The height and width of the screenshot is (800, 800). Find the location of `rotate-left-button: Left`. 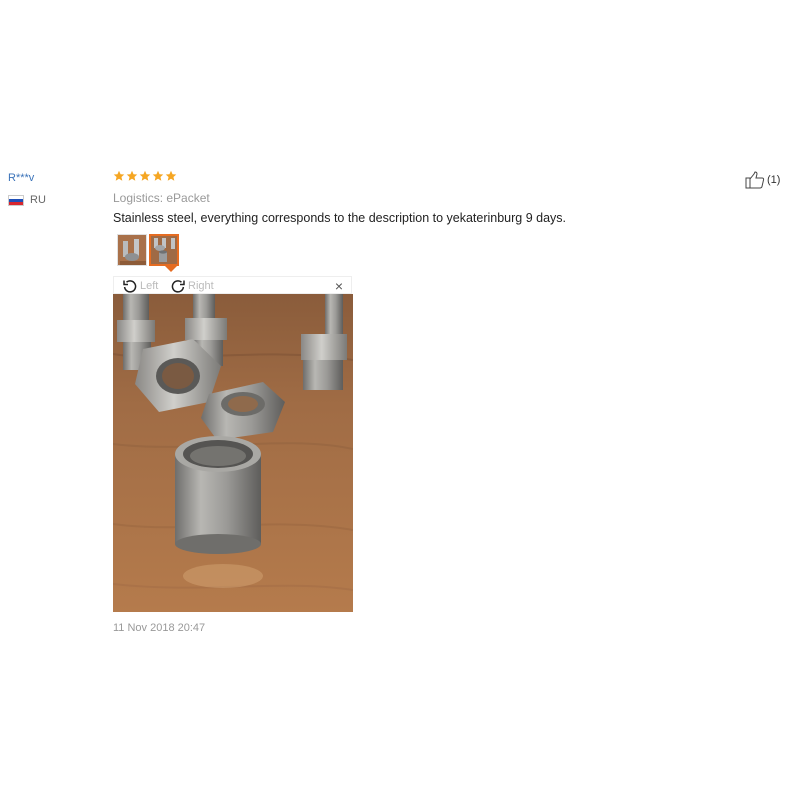

rotate-left-button: Left is located at coordinates (140, 286).